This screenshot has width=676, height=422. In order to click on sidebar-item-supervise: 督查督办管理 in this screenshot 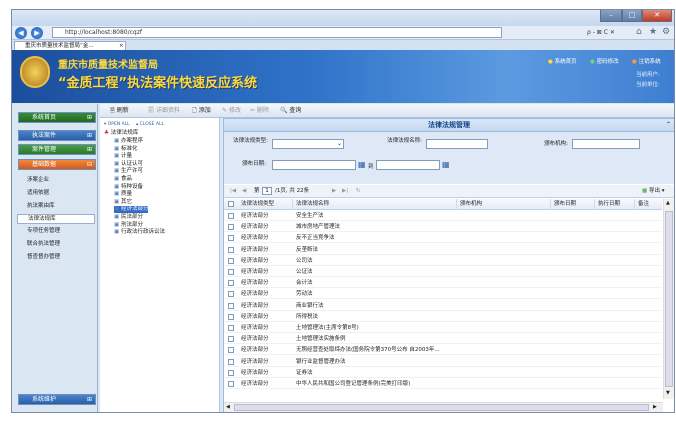, I will do `click(39, 257)`.